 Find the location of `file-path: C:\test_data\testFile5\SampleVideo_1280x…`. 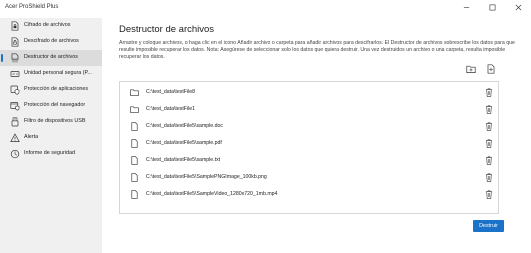

file-path: C:\test_data\testFile5\SampleVideo_1280x… is located at coordinates (212, 194).